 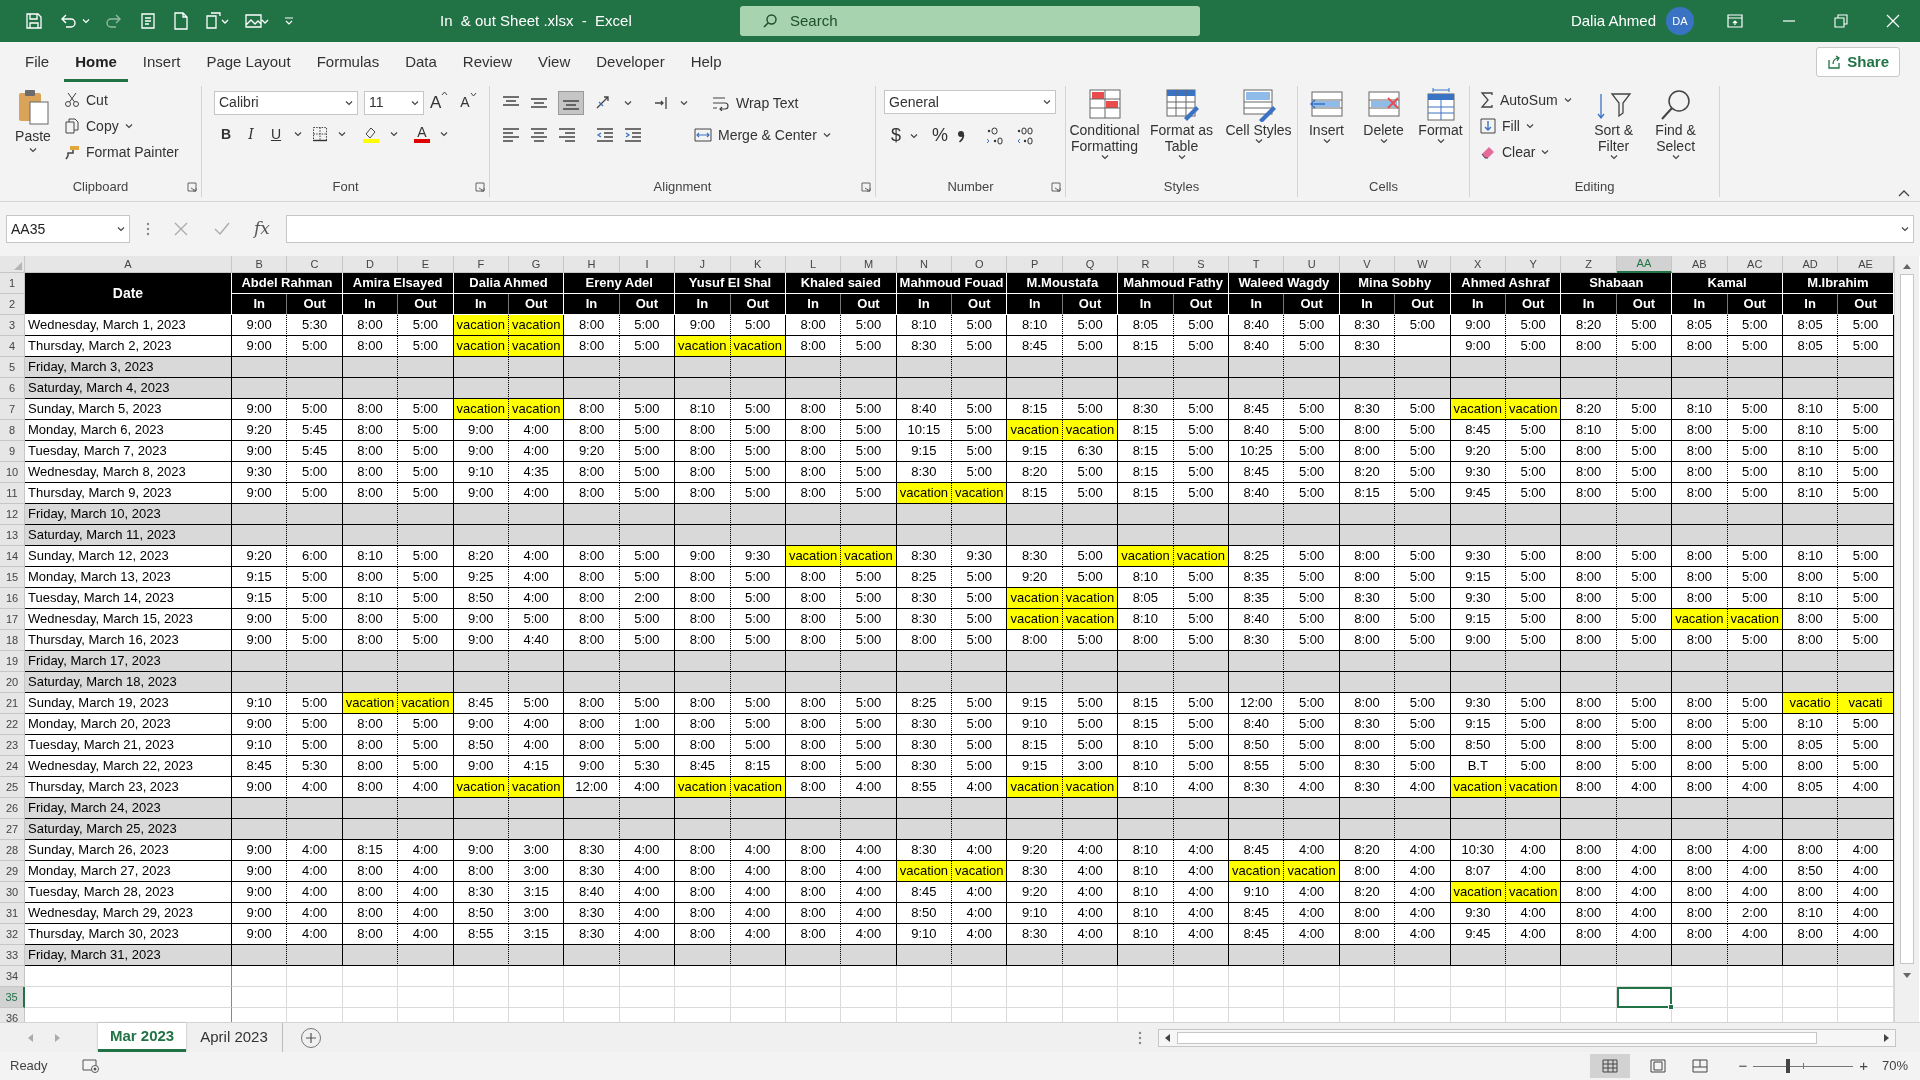 I want to click on zoom-slider, so click(x=1803, y=1066).